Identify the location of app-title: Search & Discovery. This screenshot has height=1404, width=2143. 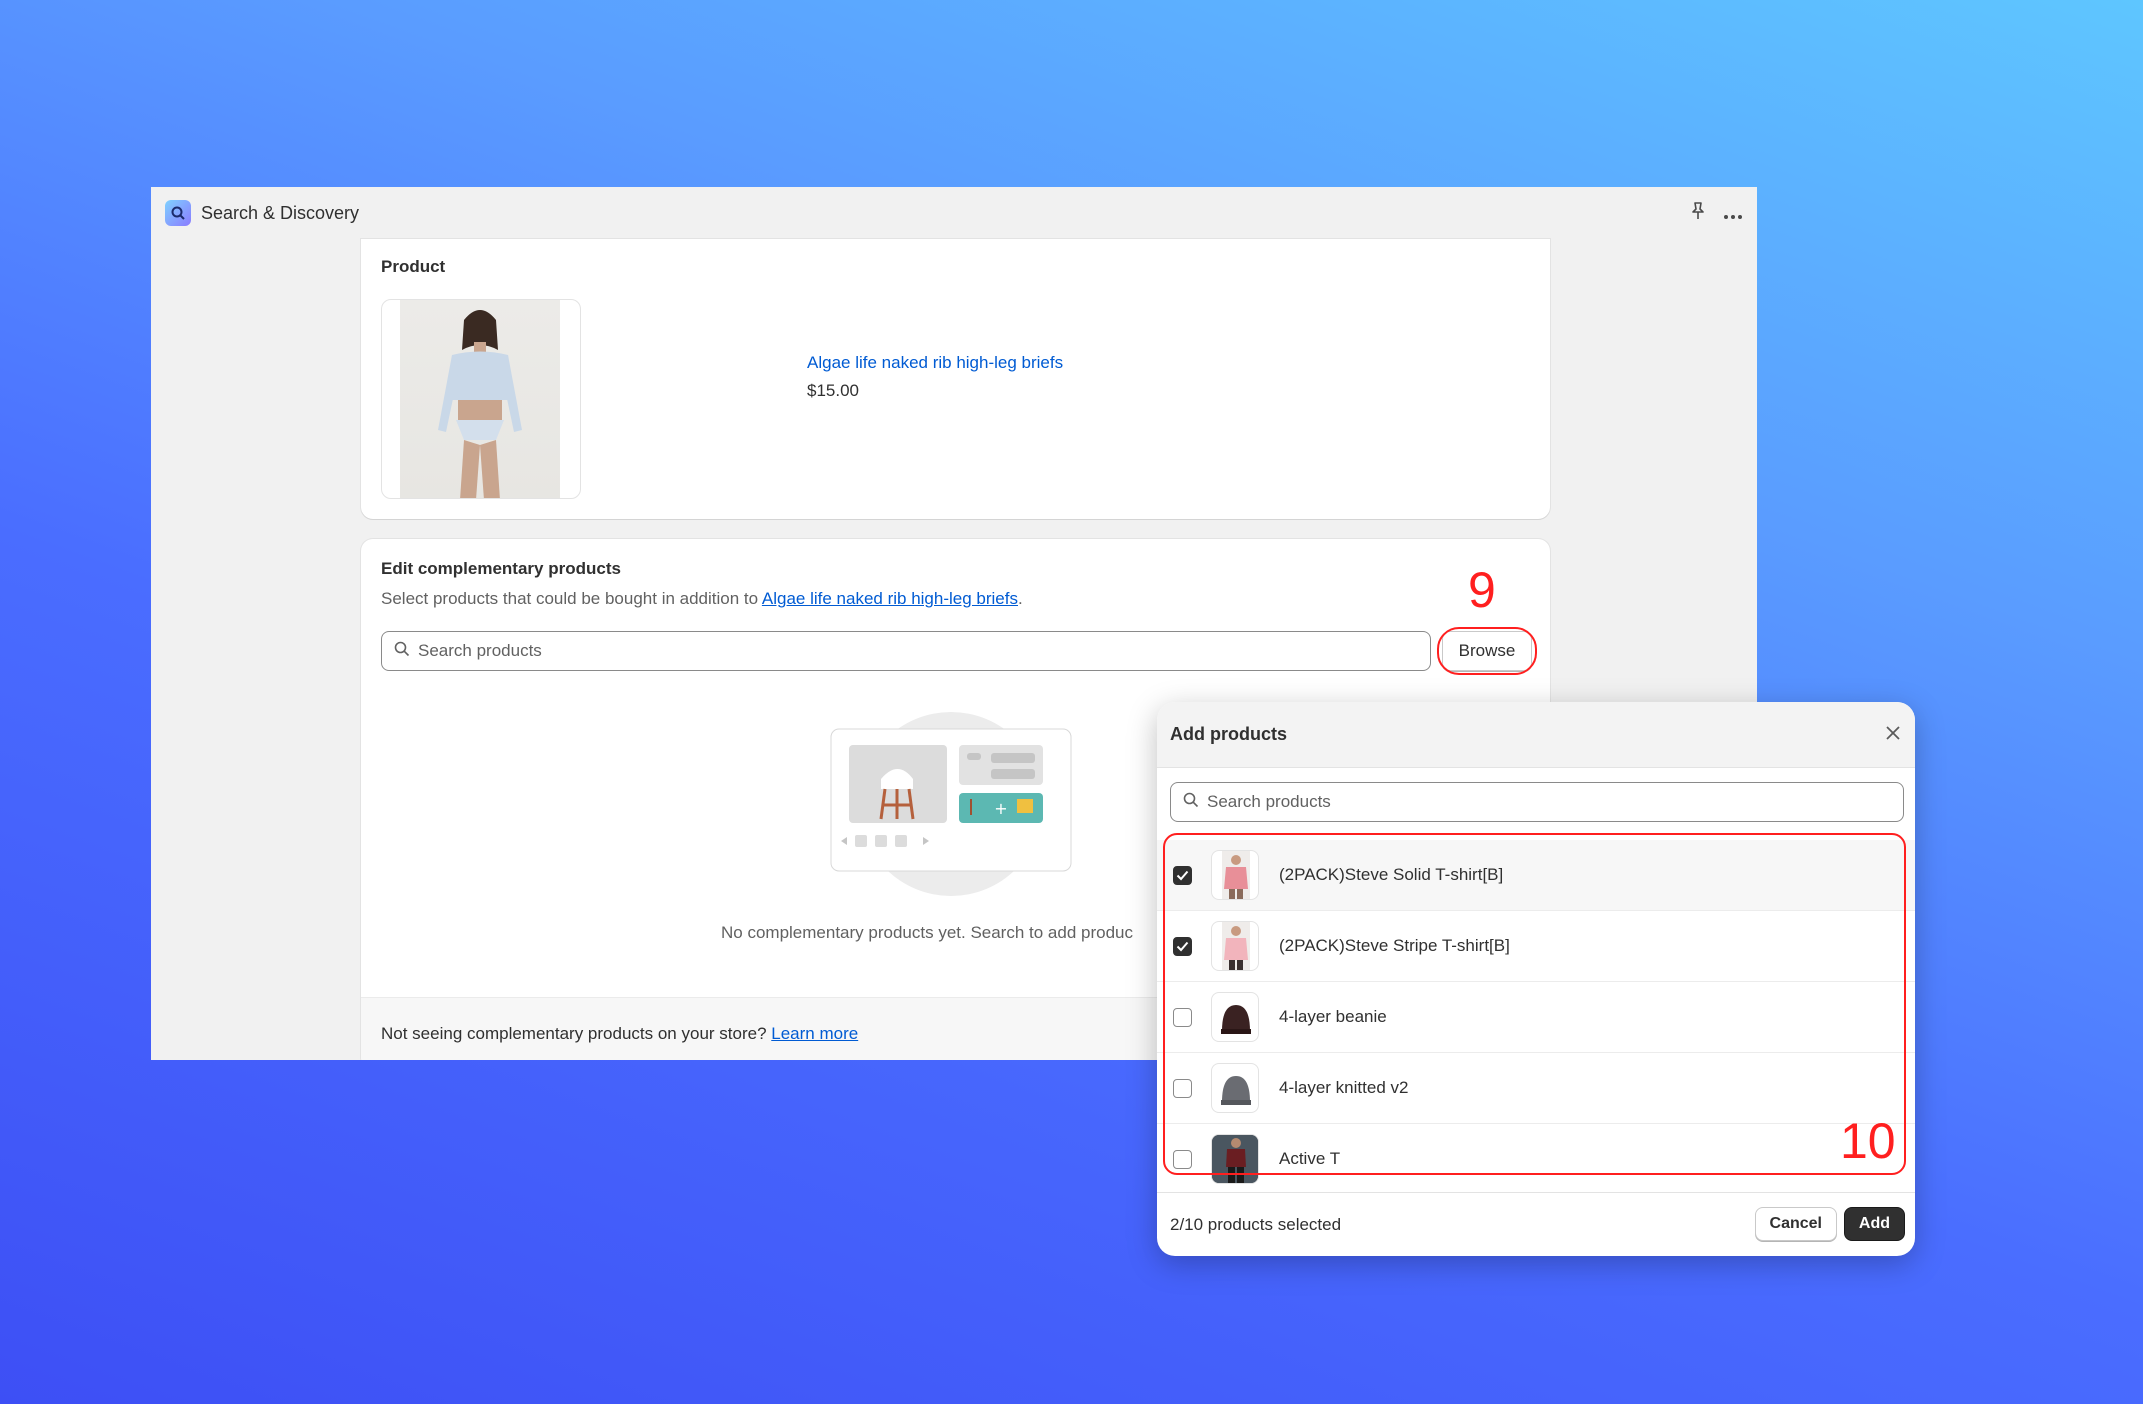
(280, 212).